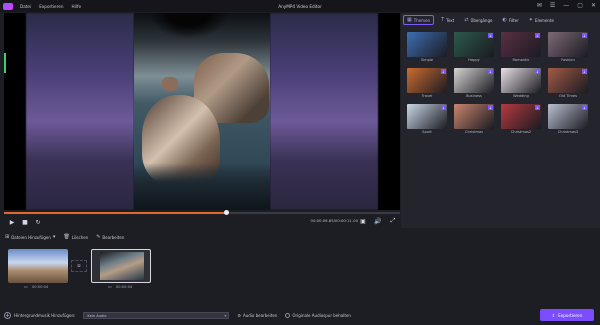 The image size is (600, 325). Describe the element at coordinates (419, 20) in the screenshot. I see `tab-themes: ▦ Themen` at that location.